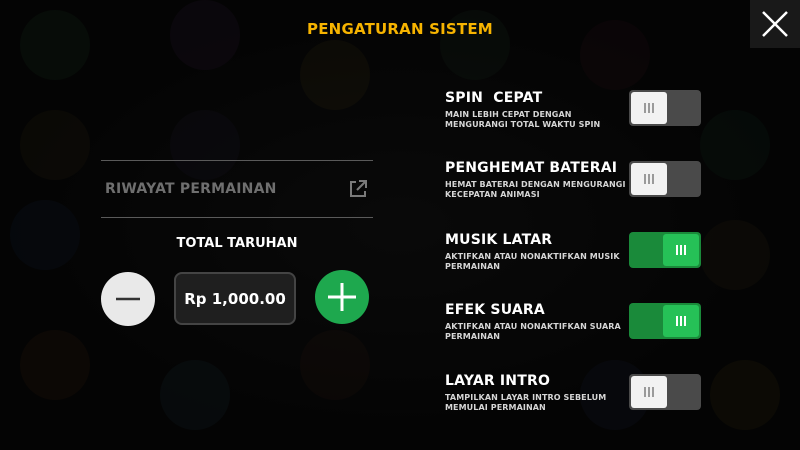 The image size is (800, 450). Describe the element at coordinates (400, 29) in the screenshot. I see `page-title: PENGATURAN SISTEM` at that location.